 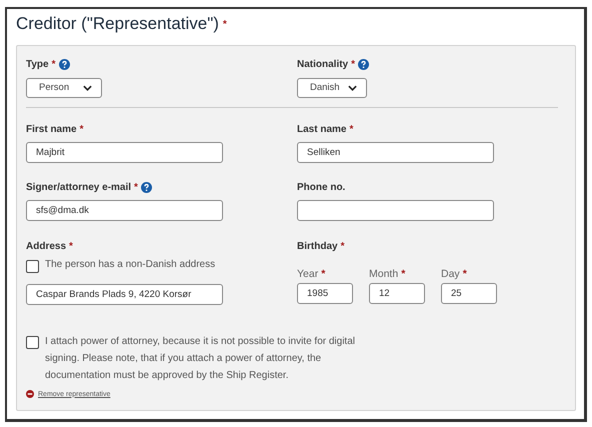 What do you see at coordinates (130, 265) in the screenshot?
I see `checkbox-label: The person has a non-Danish address` at bounding box center [130, 265].